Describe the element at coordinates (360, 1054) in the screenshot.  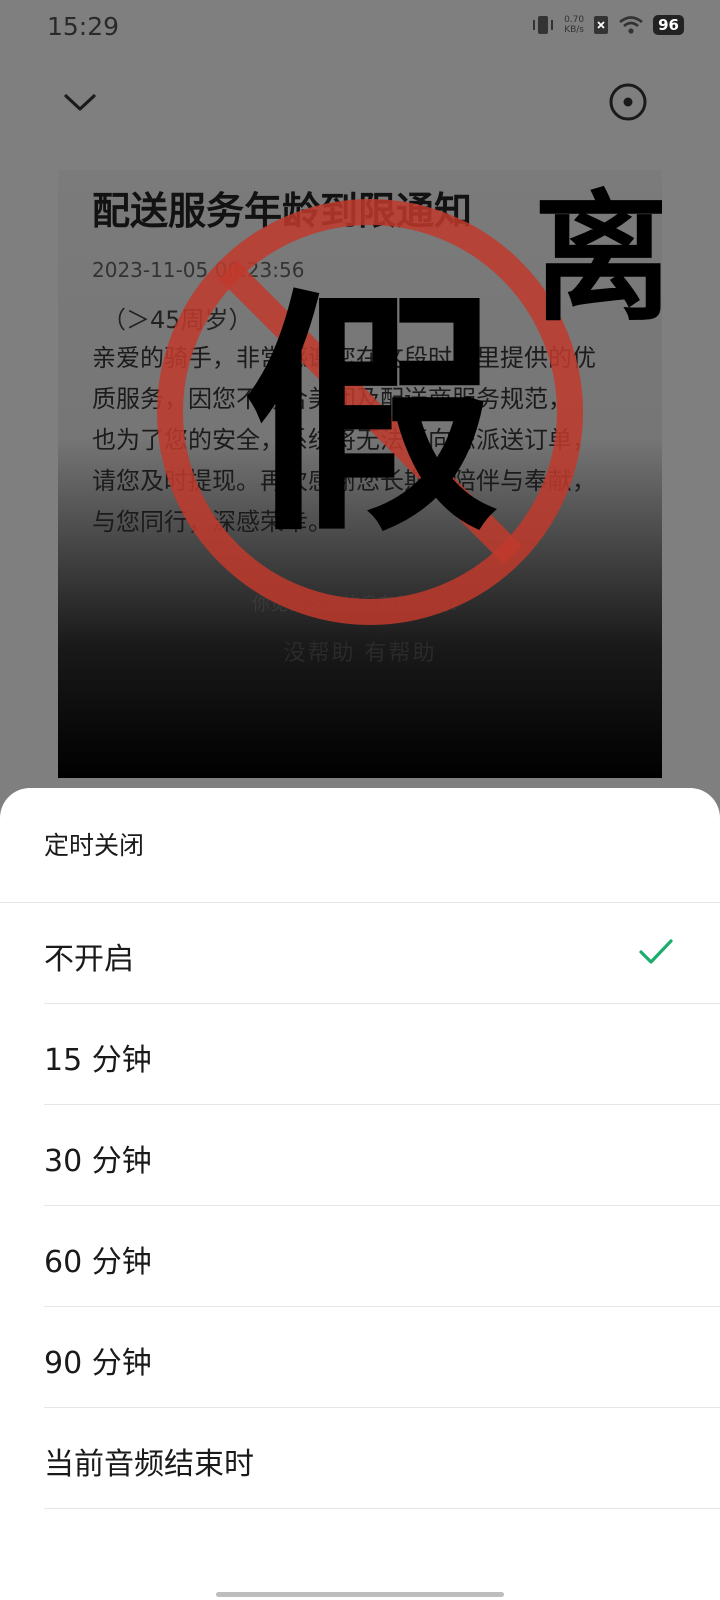
I see `timer-option-15: 15 分钟` at that location.